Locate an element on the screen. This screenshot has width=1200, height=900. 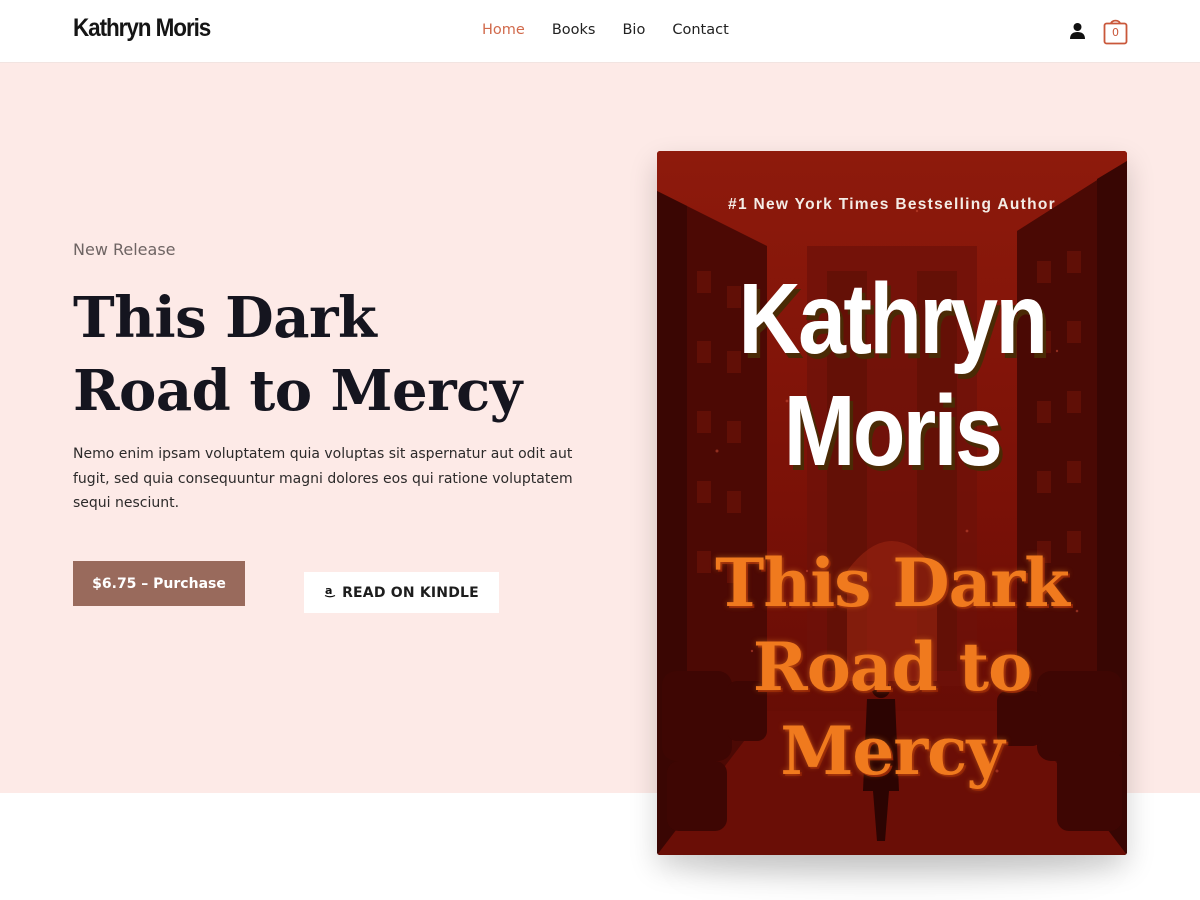
read-on-kindle-button: a READ ON KINDLE is located at coordinates (401, 592).